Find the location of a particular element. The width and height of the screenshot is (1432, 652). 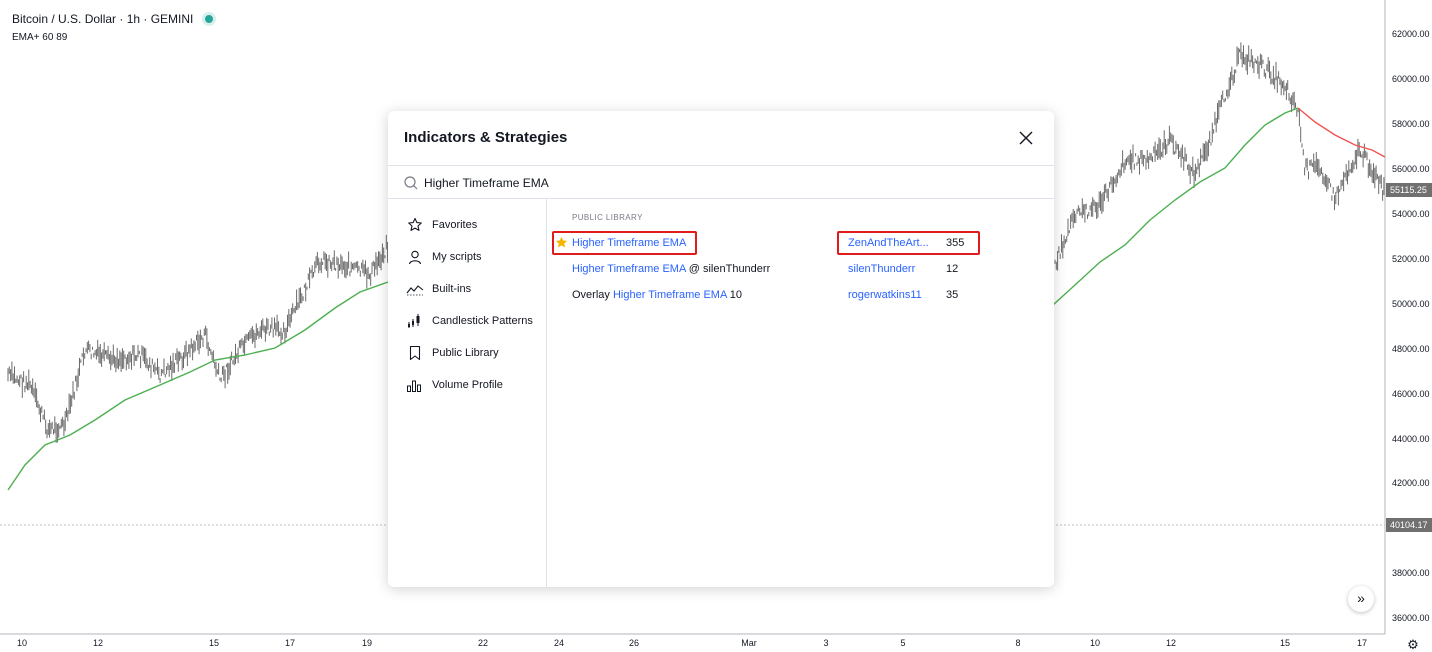

price-label: 58000.00 is located at coordinates (1411, 124).